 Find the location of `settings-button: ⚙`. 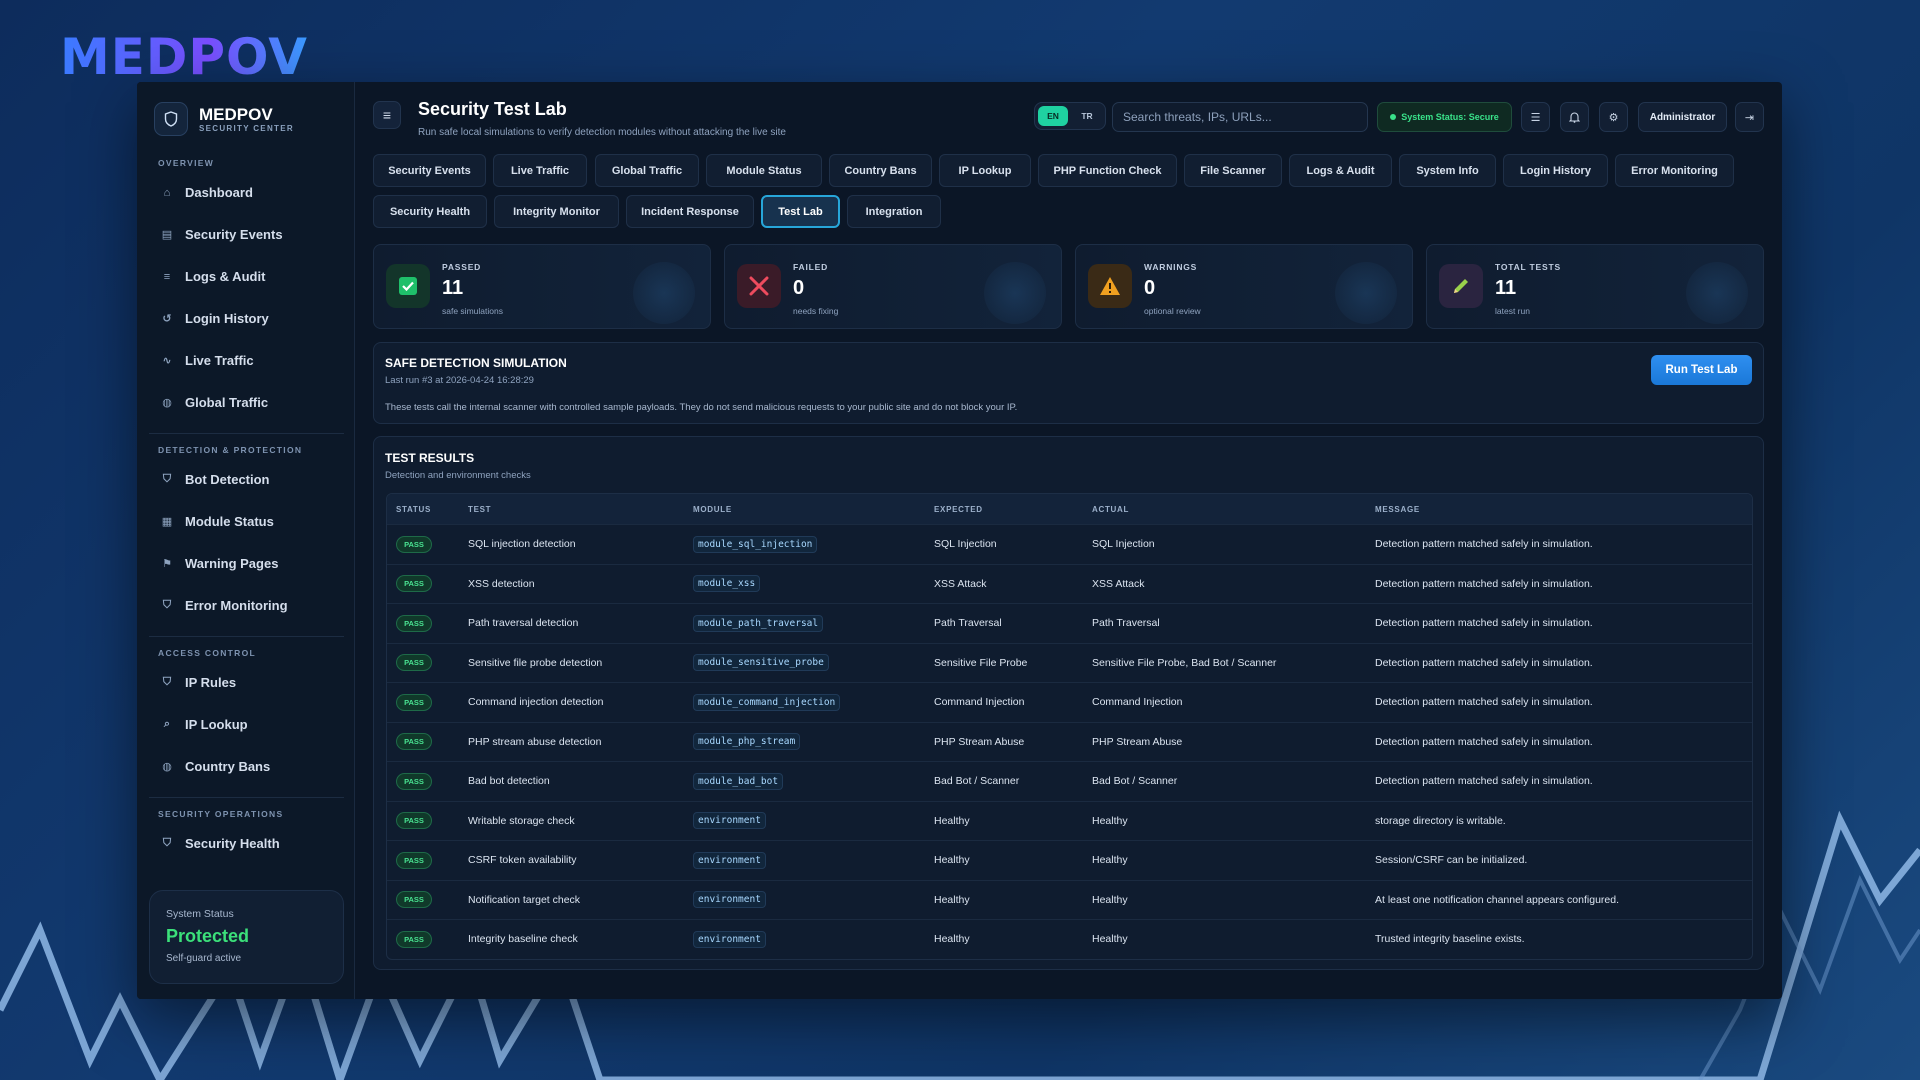

settings-button: ⚙ is located at coordinates (1613, 117).